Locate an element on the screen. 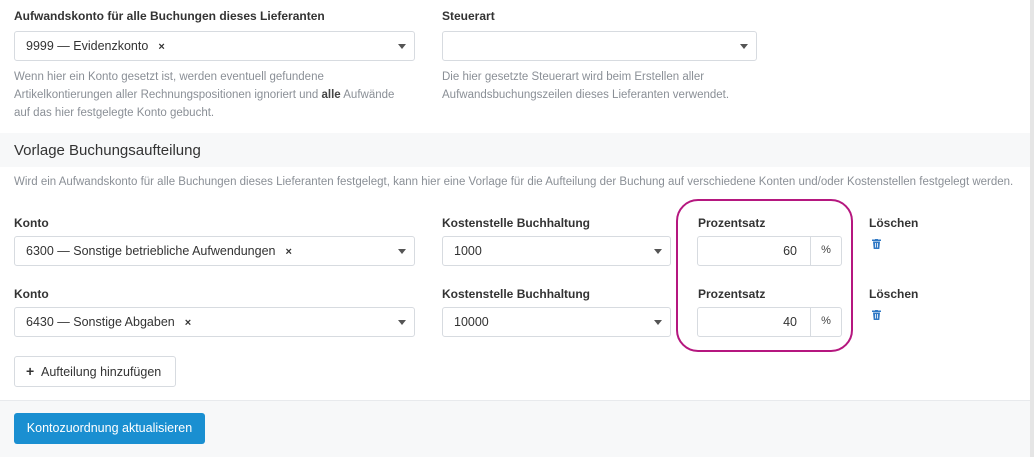 This screenshot has height=457, width=1034. add-split-label: Aufteilung hinzufügen is located at coordinates (101, 372).